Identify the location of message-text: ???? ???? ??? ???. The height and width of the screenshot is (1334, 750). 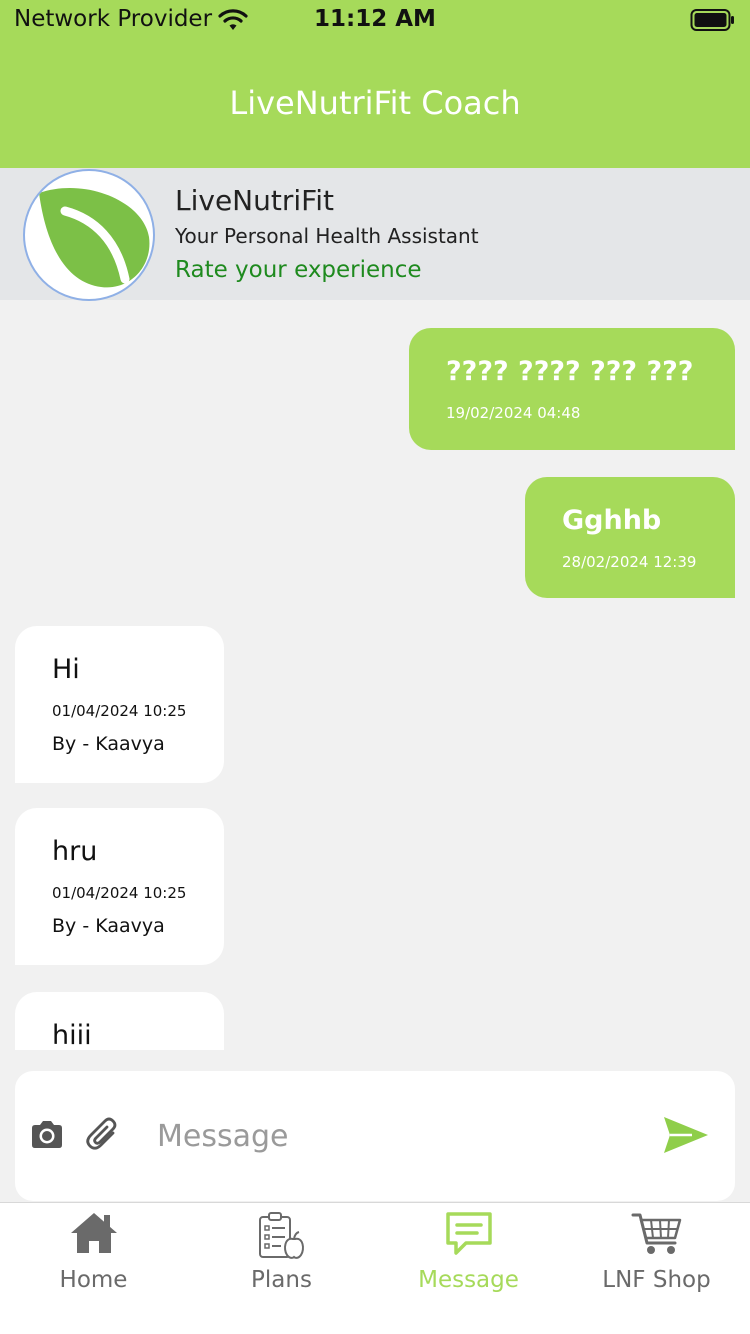
(570, 371).